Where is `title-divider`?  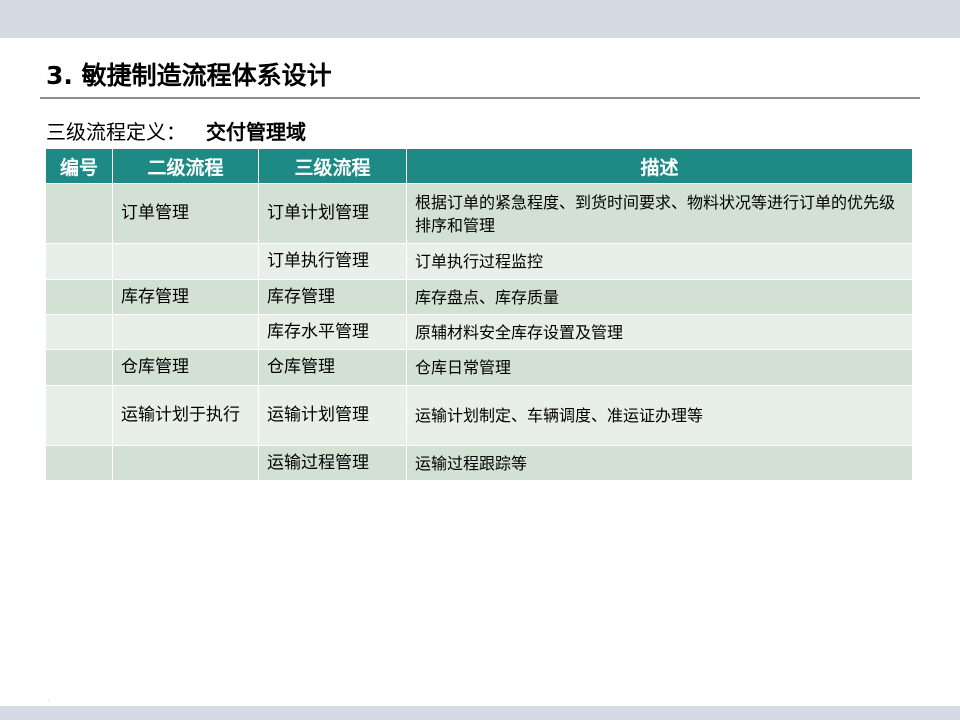 title-divider is located at coordinates (480, 98).